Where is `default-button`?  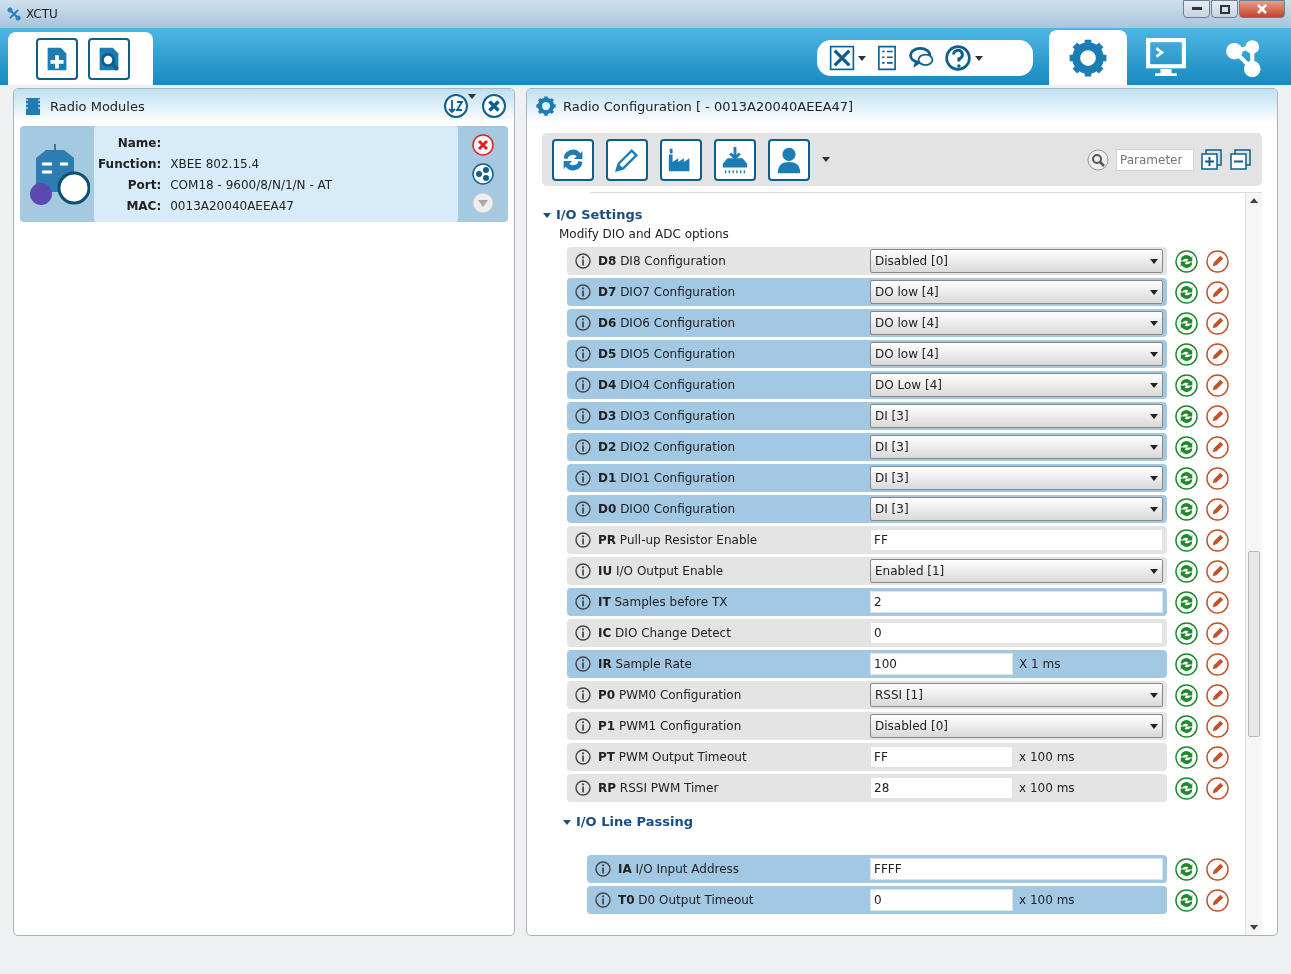
default-button is located at coordinates (681, 159).